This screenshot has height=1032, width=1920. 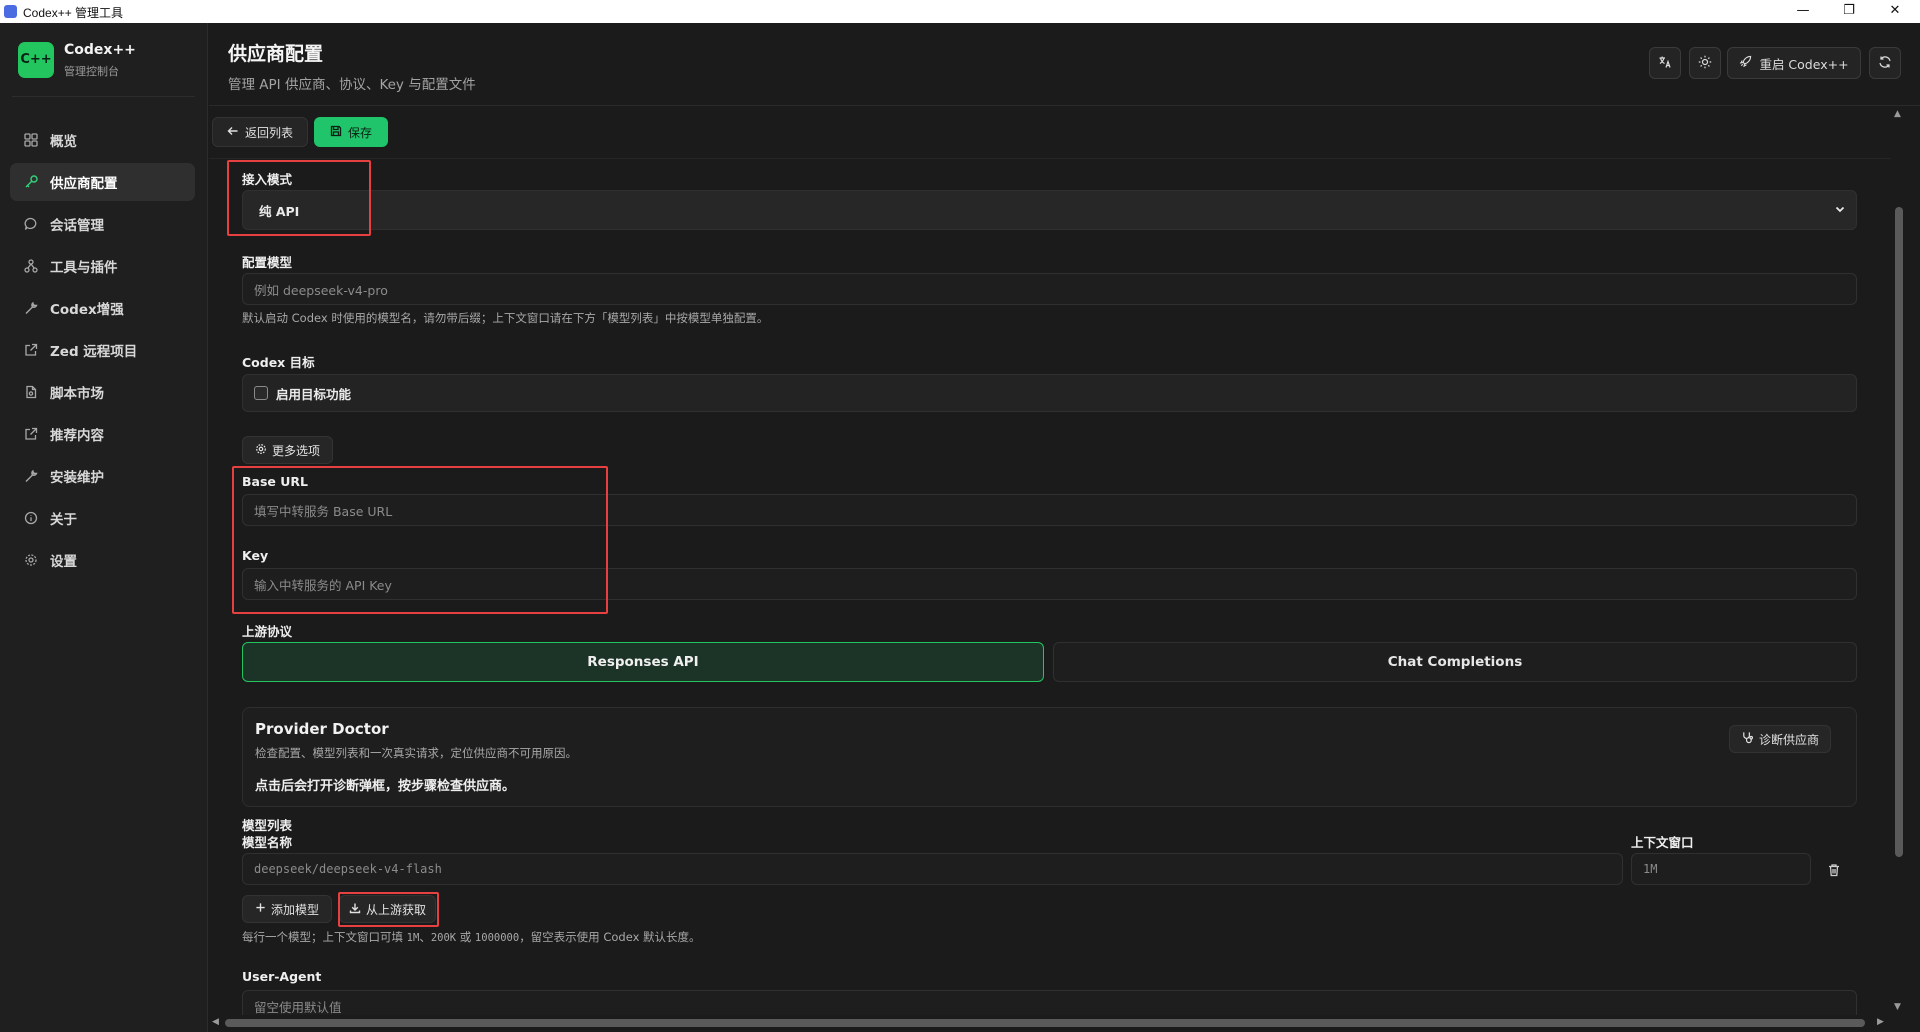 What do you see at coordinates (31, 518) in the screenshot?
I see `info-icon` at bounding box center [31, 518].